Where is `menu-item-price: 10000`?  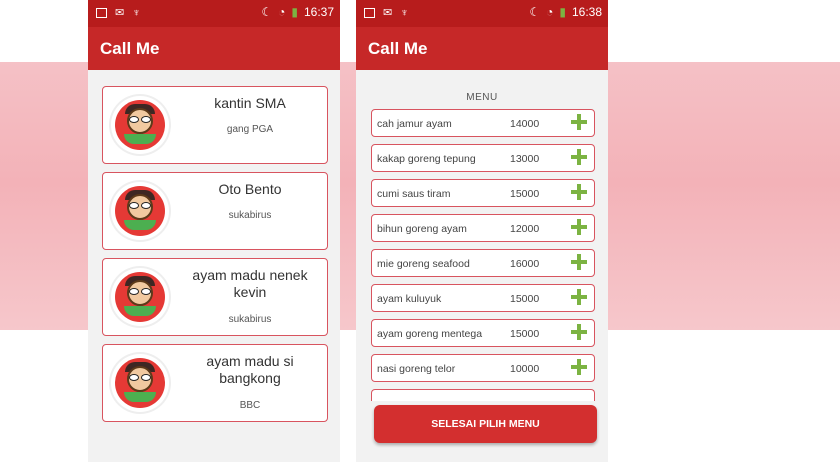 menu-item-price: 10000 is located at coordinates (525, 369).